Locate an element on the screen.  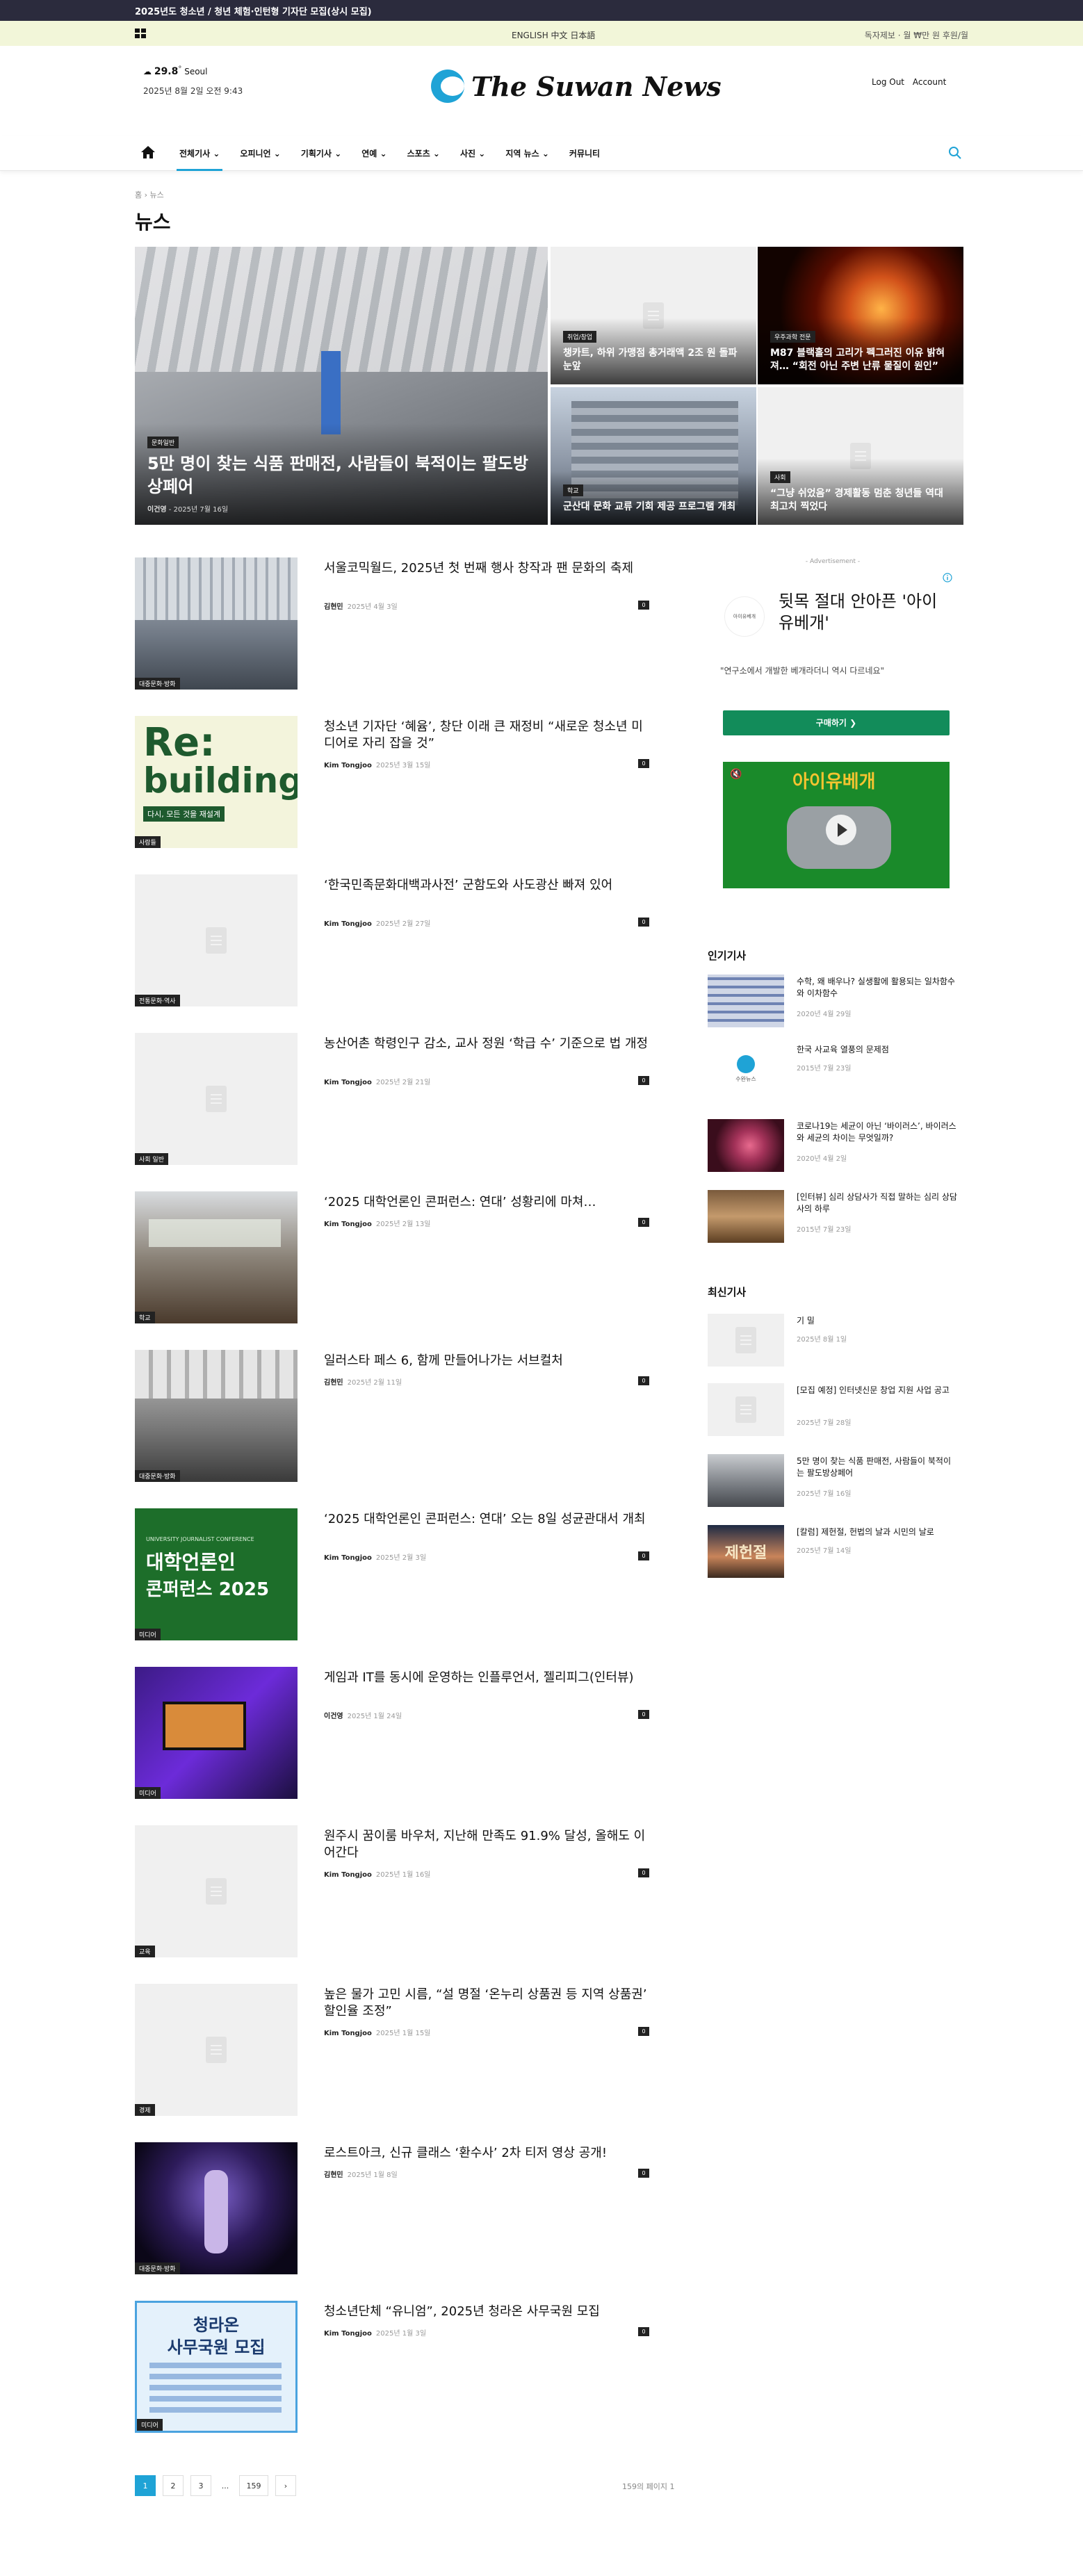
nav-item-entertainment: 연예 ⌄ is located at coordinates (373, 153).